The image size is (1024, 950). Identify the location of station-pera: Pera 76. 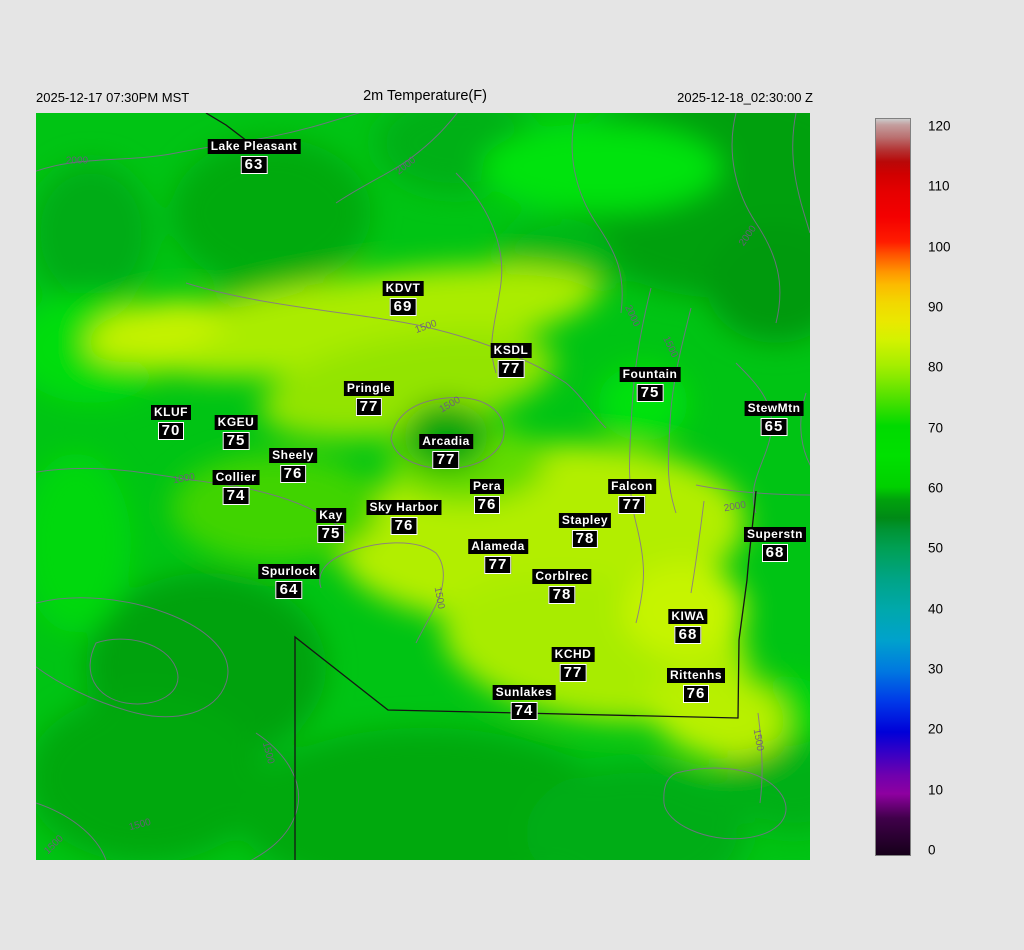
(487, 495).